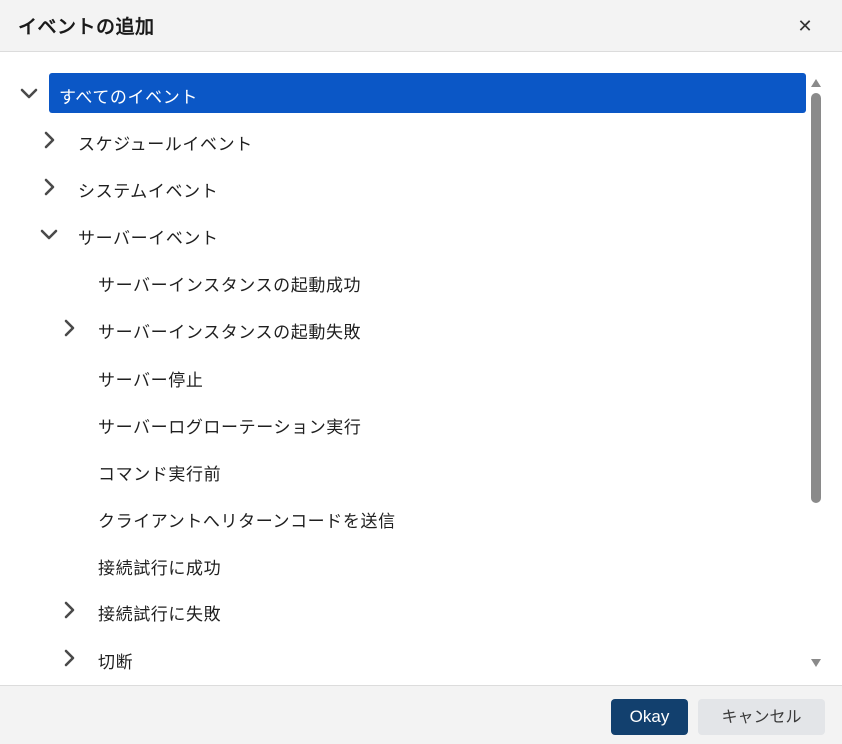  What do you see at coordinates (160, 475) in the screenshot?
I see `tree-item-label: コマンド実行前` at bounding box center [160, 475].